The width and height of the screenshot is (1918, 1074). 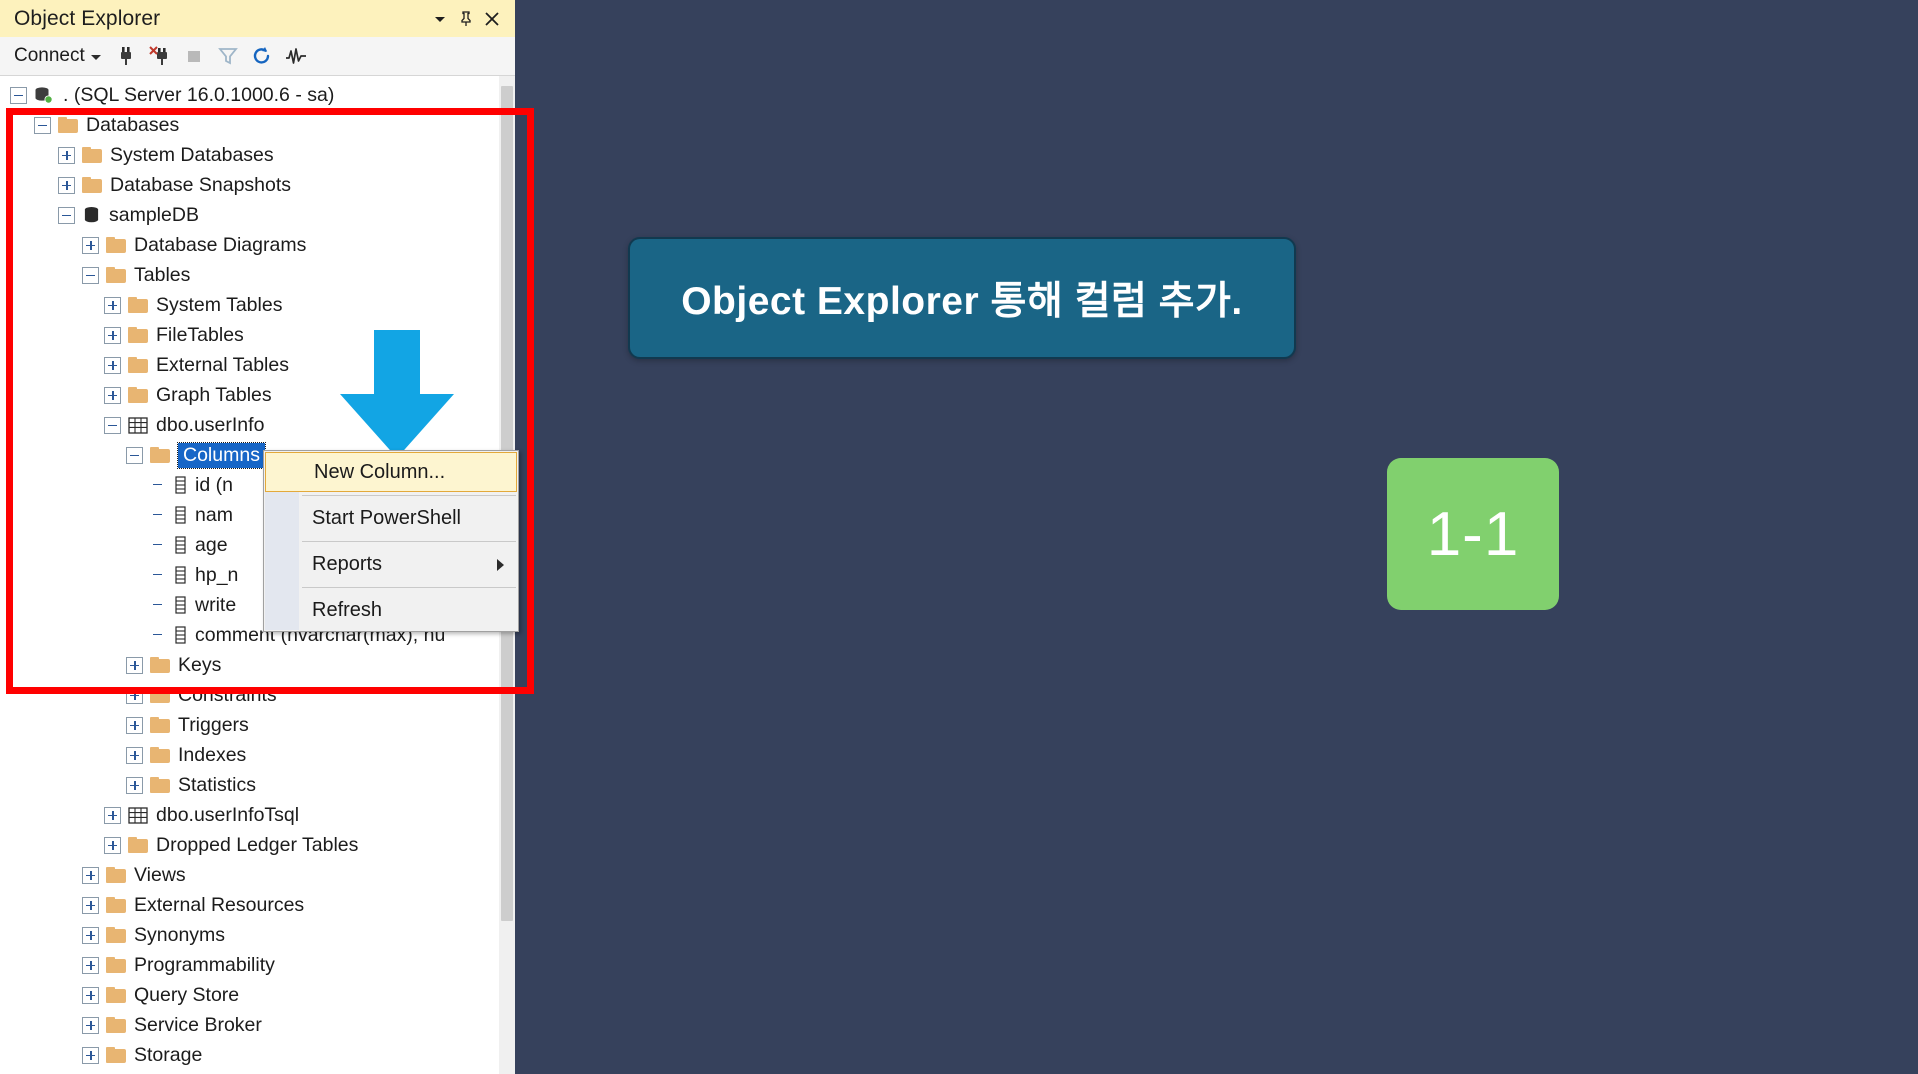 What do you see at coordinates (391, 610) in the screenshot?
I see `menu-item-refresh: Refresh` at bounding box center [391, 610].